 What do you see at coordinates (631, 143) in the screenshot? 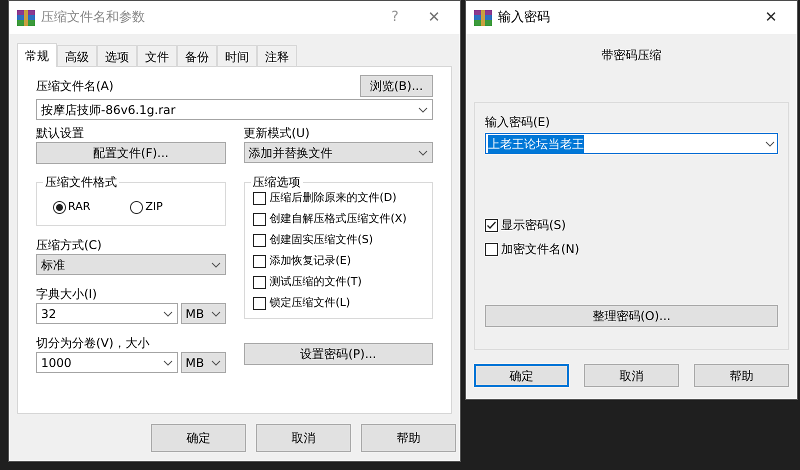
I see `password-field: 上老王论坛当老王` at bounding box center [631, 143].